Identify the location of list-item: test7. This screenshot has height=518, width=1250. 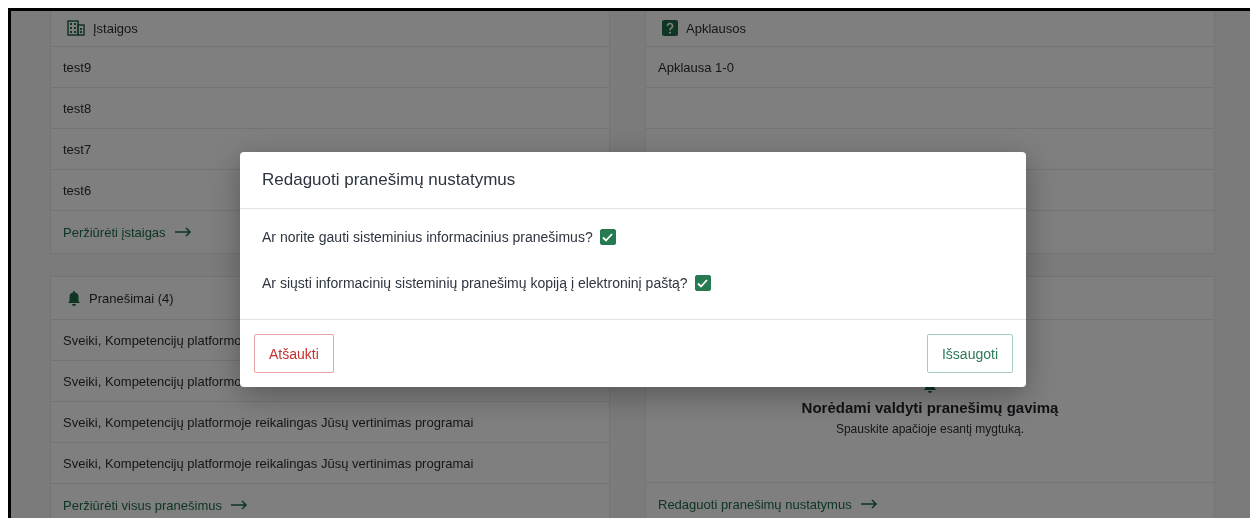
(77, 149).